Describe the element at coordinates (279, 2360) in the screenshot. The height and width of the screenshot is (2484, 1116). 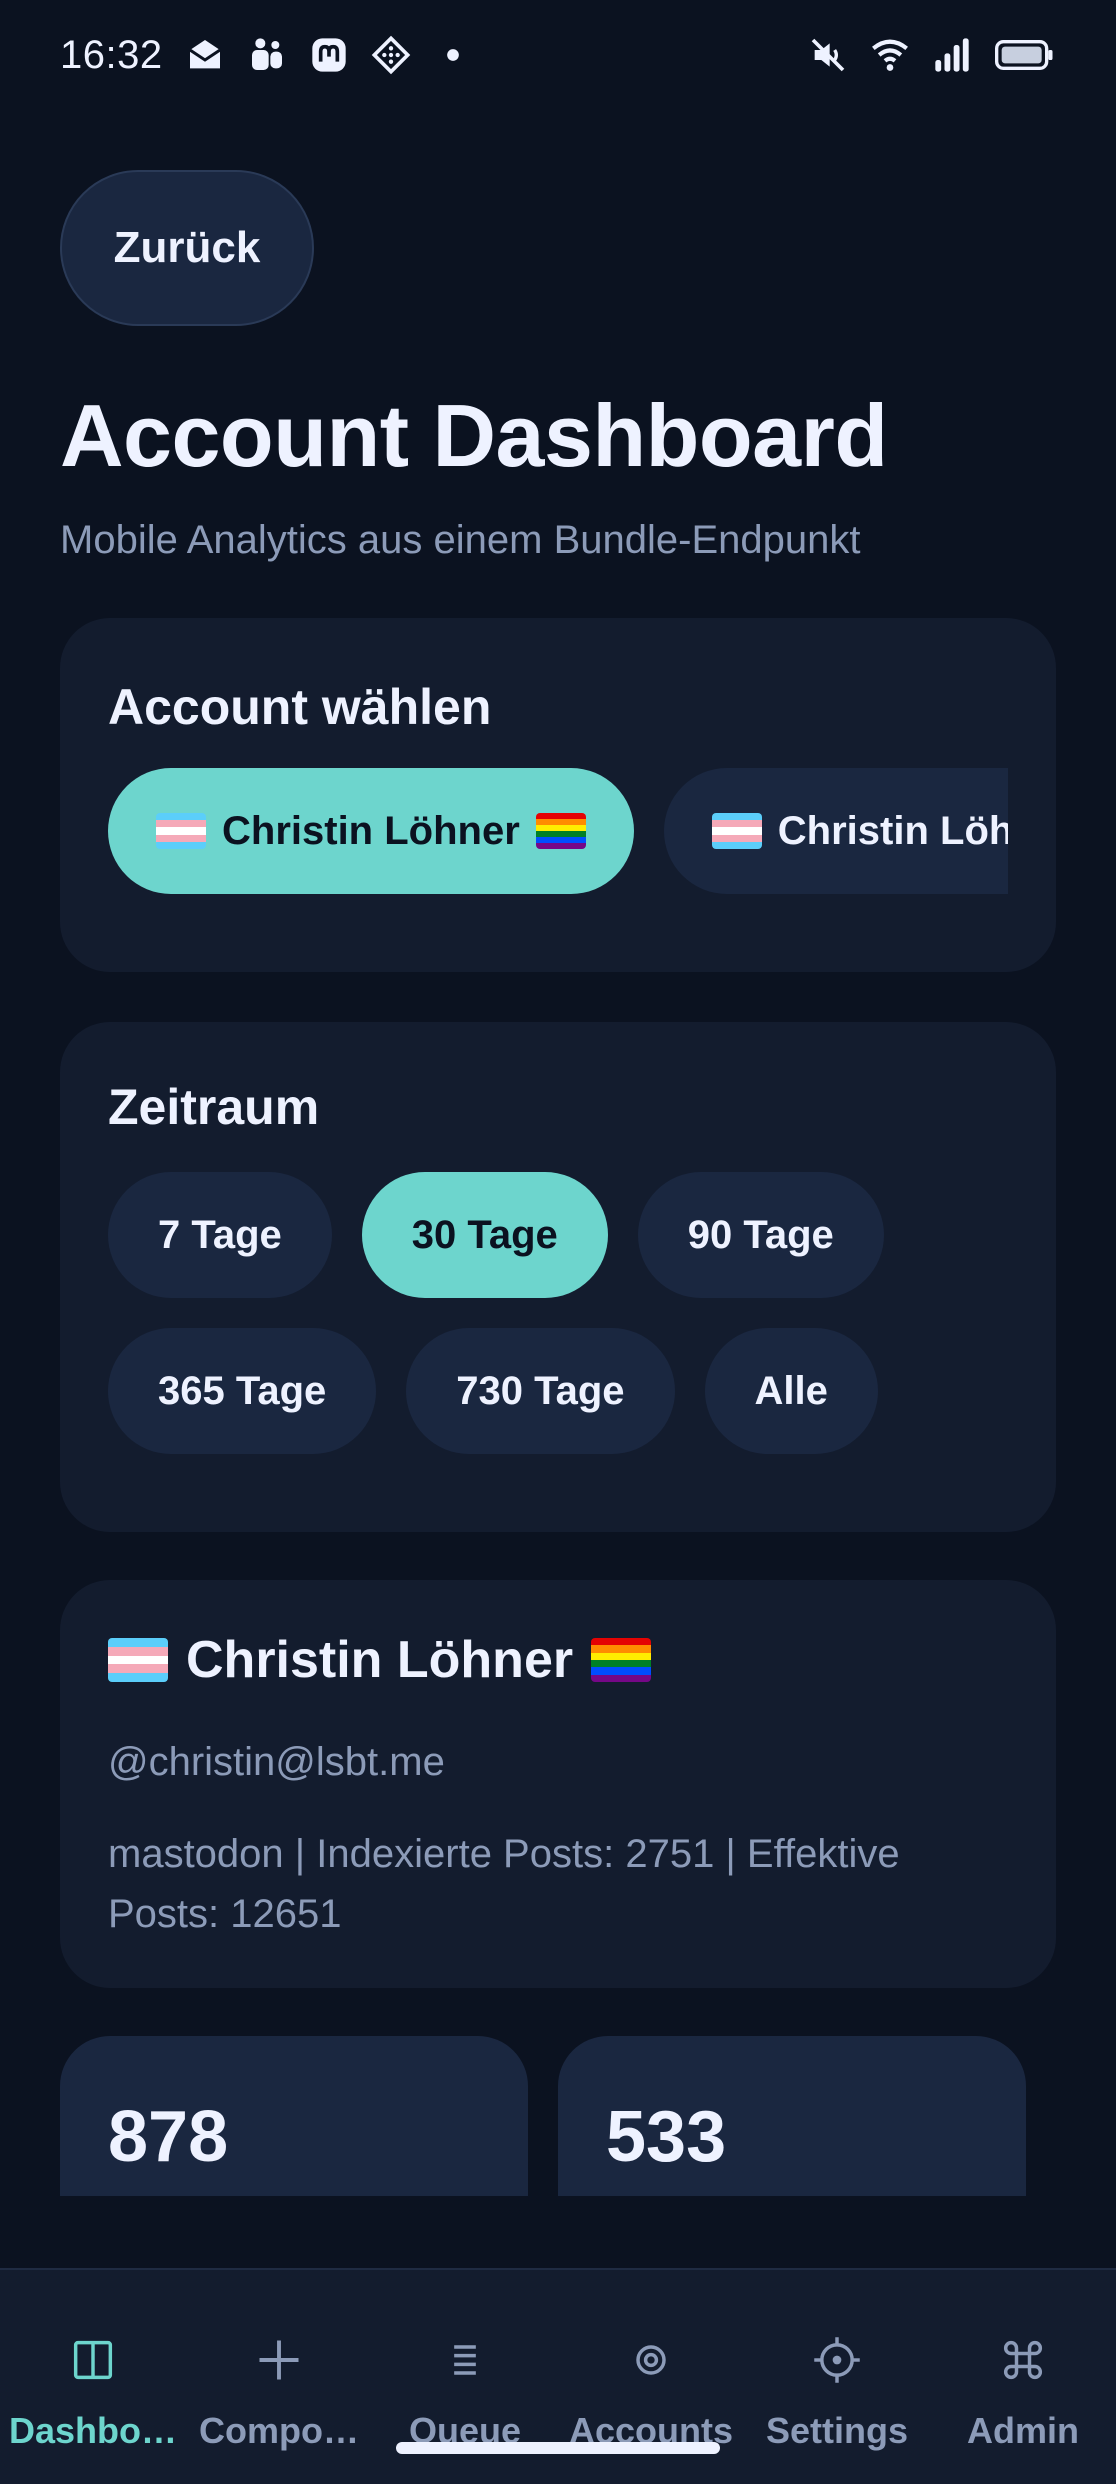
I see `plus-icon` at that location.